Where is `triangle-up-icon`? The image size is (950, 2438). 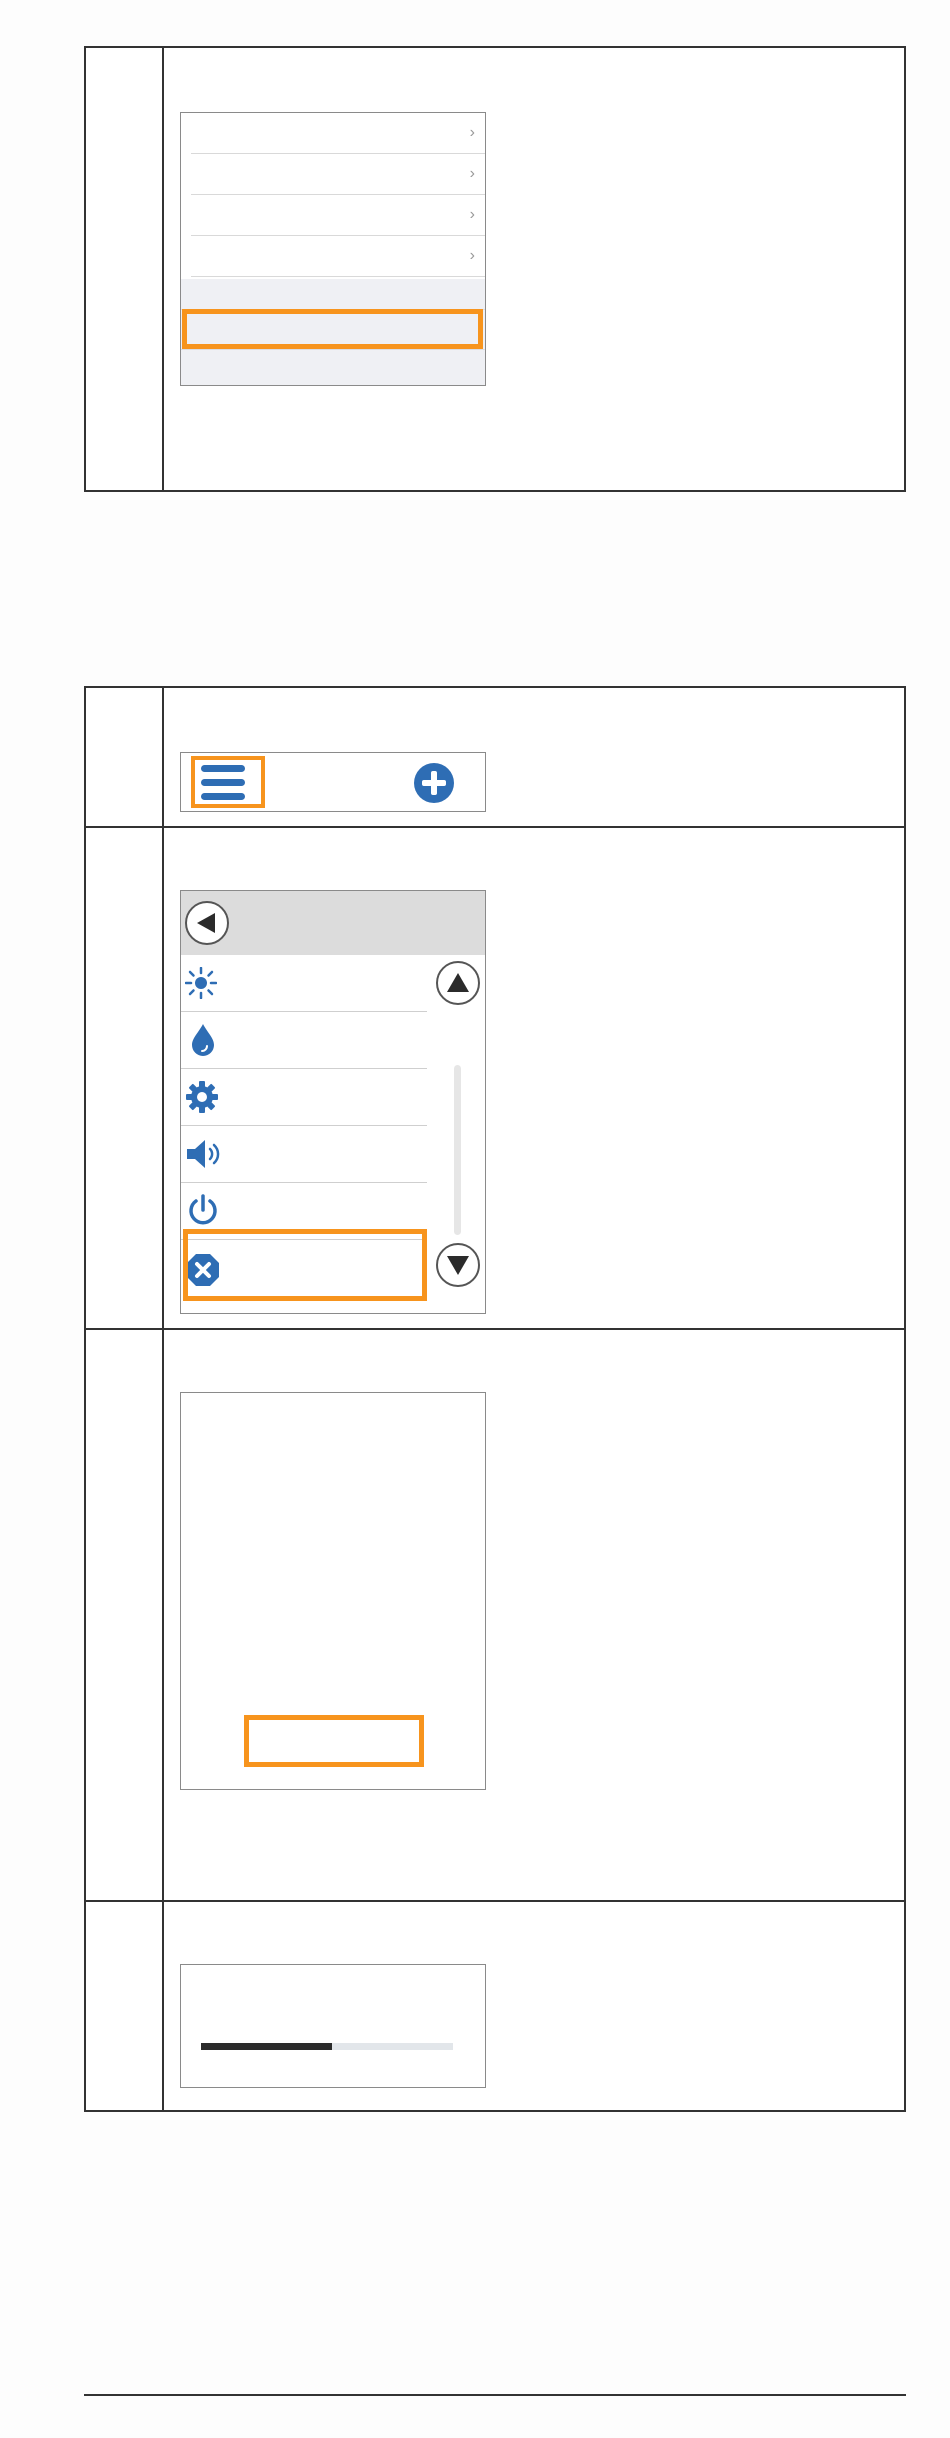 triangle-up-icon is located at coordinates (458, 982).